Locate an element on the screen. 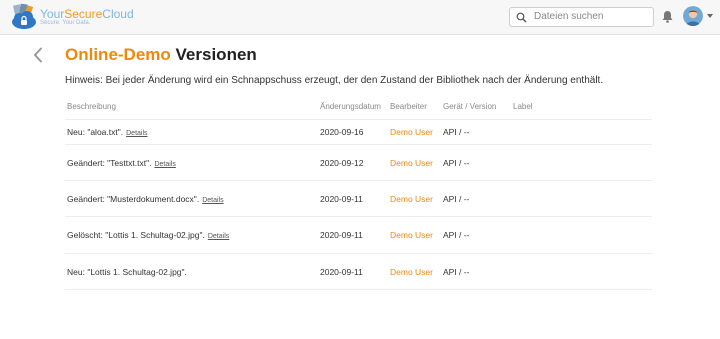  back-arrow-icon is located at coordinates (38, 55).